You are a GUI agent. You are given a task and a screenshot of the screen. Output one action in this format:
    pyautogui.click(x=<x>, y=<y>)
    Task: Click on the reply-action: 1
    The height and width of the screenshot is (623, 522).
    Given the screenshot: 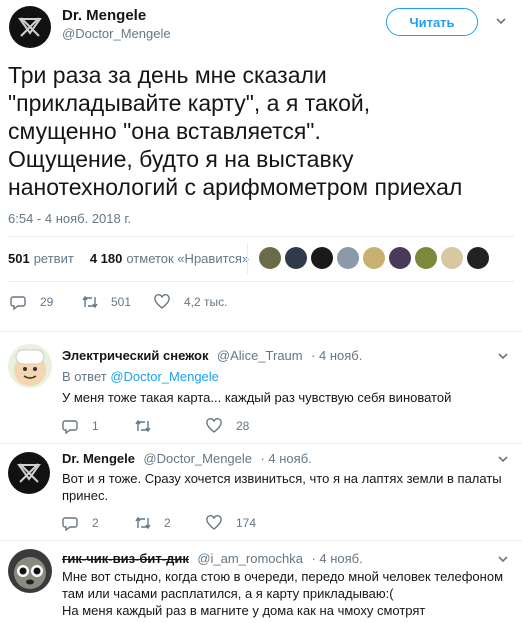 What is the action you would take?
    pyautogui.click(x=80, y=426)
    